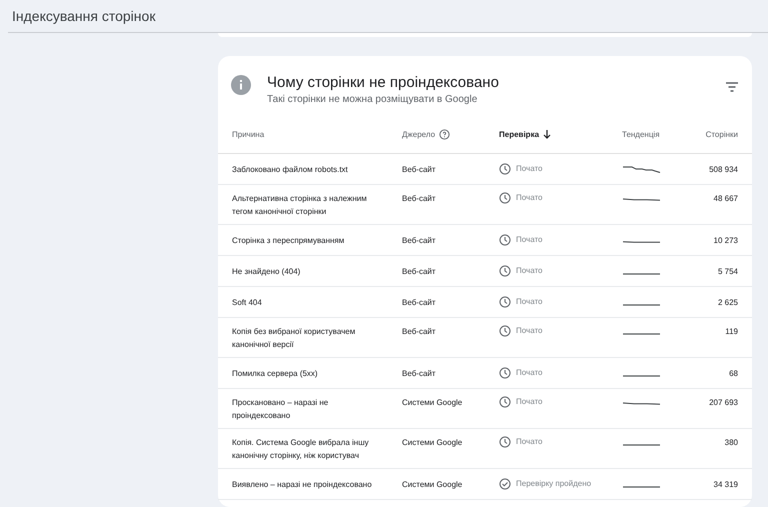 The width and height of the screenshot is (768, 507). What do you see at coordinates (241, 85) in the screenshot?
I see `info-icon` at bounding box center [241, 85].